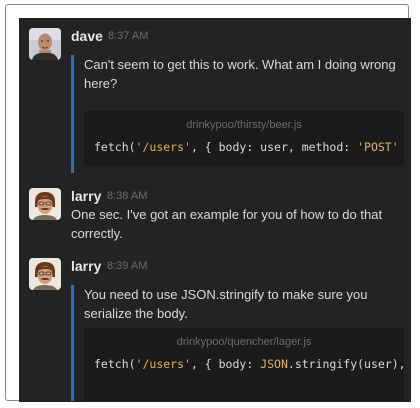 The width and height of the screenshot is (420, 408). I want to click on snippet-filename: drinkypoo/quencher/lager.js, so click(244, 342).